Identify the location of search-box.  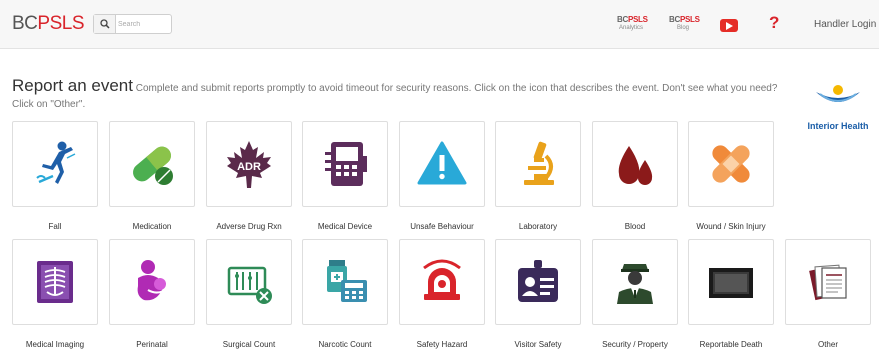
(132, 24).